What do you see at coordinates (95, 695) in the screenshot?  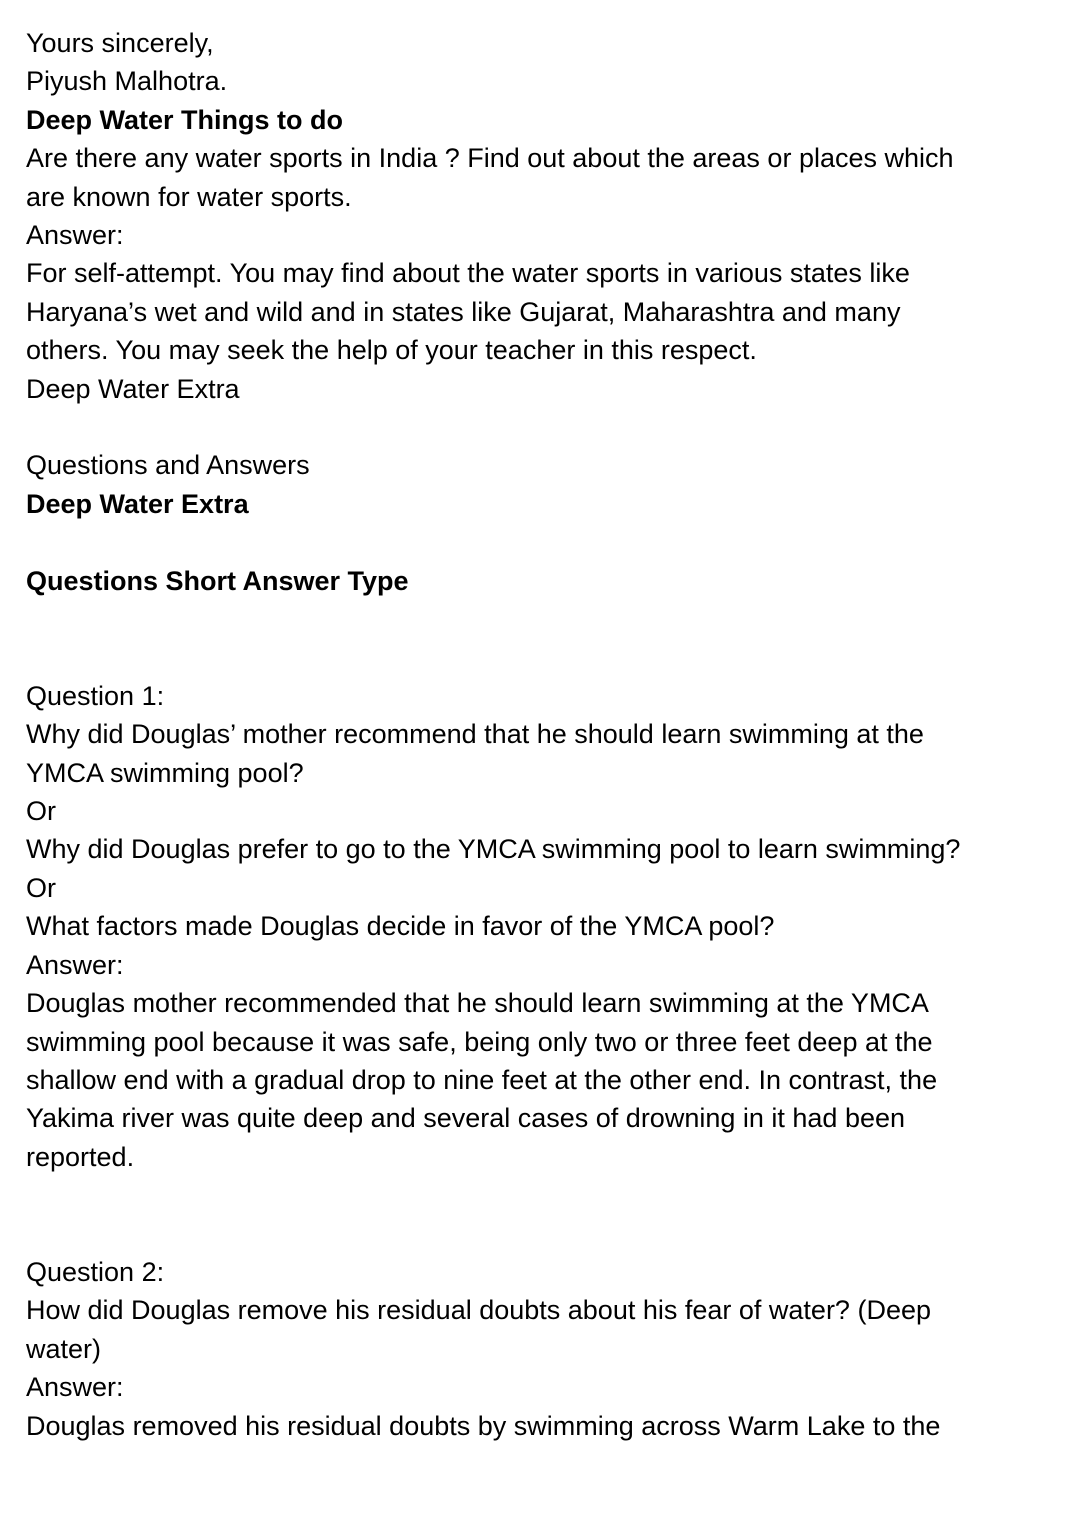 I see `question-number: Question 1:` at bounding box center [95, 695].